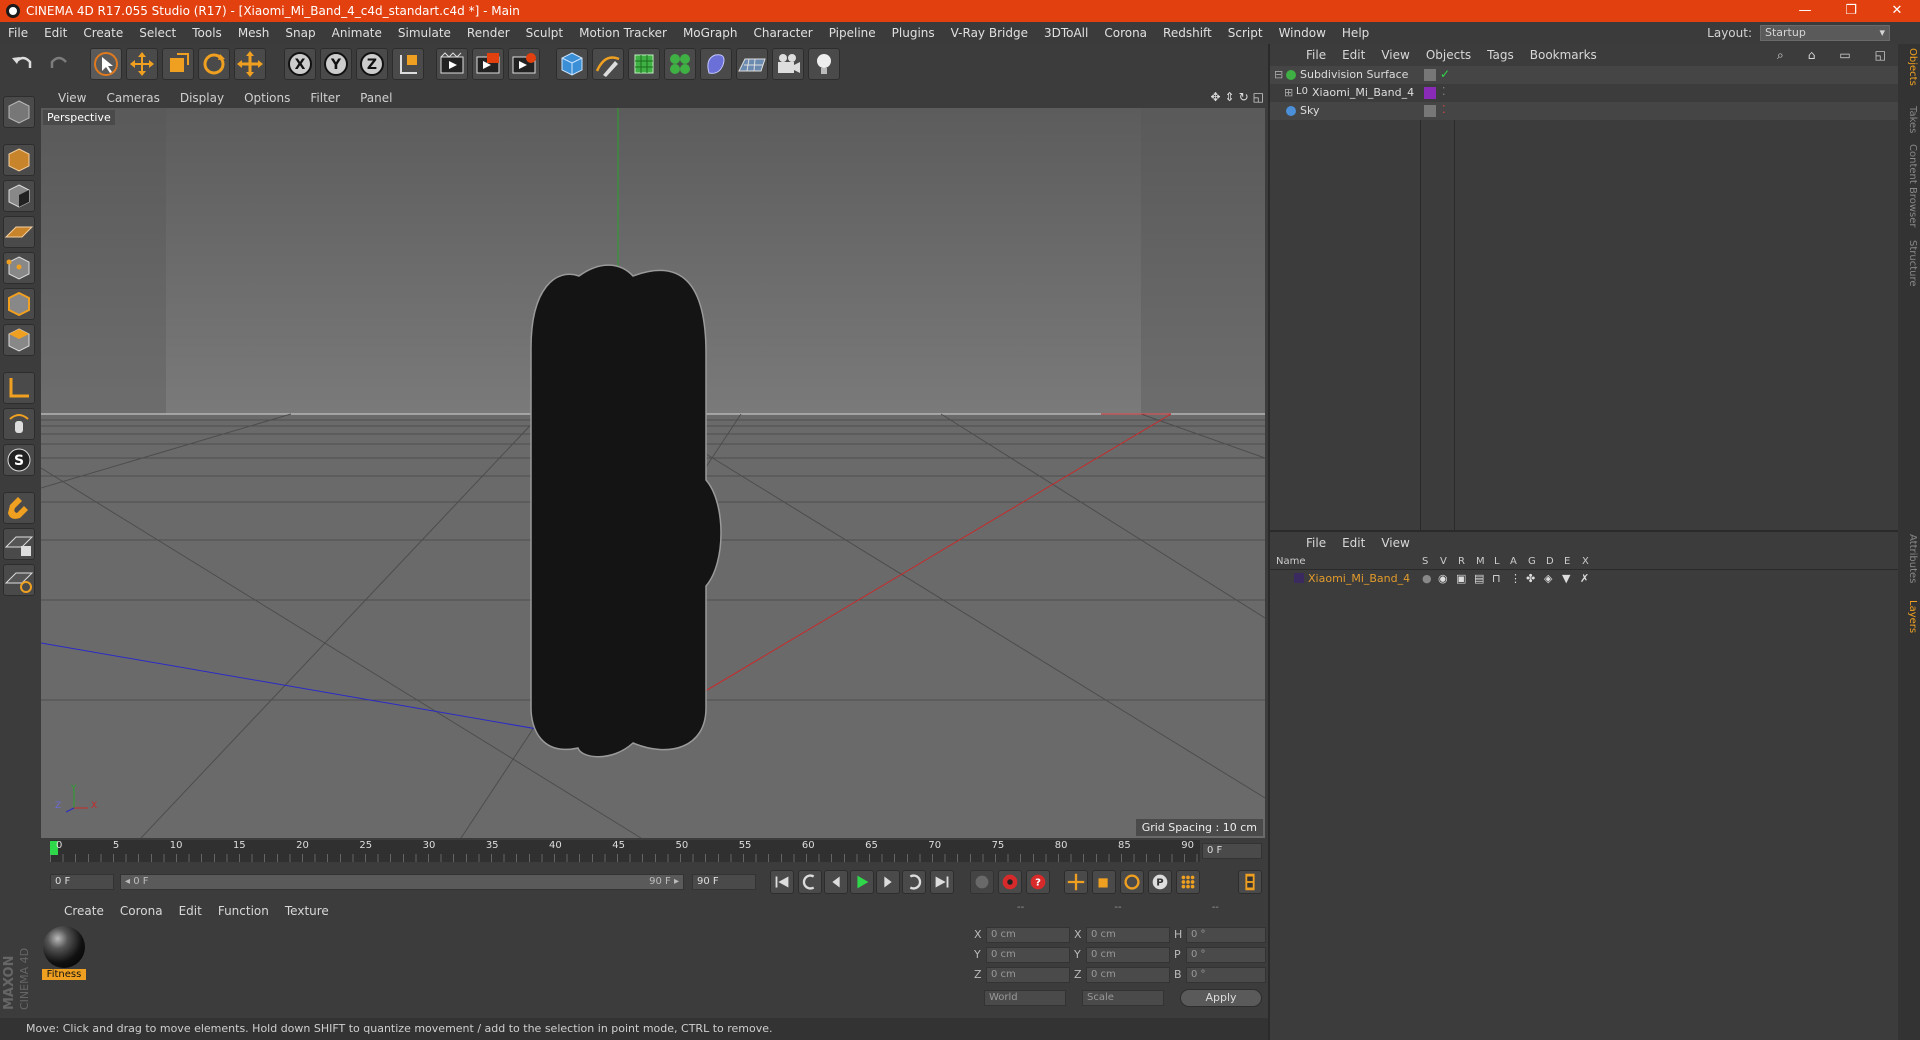 This screenshot has height=1040, width=1920. What do you see at coordinates (1566, 578) in the screenshot?
I see `layer-expression-icon: ▼` at bounding box center [1566, 578].